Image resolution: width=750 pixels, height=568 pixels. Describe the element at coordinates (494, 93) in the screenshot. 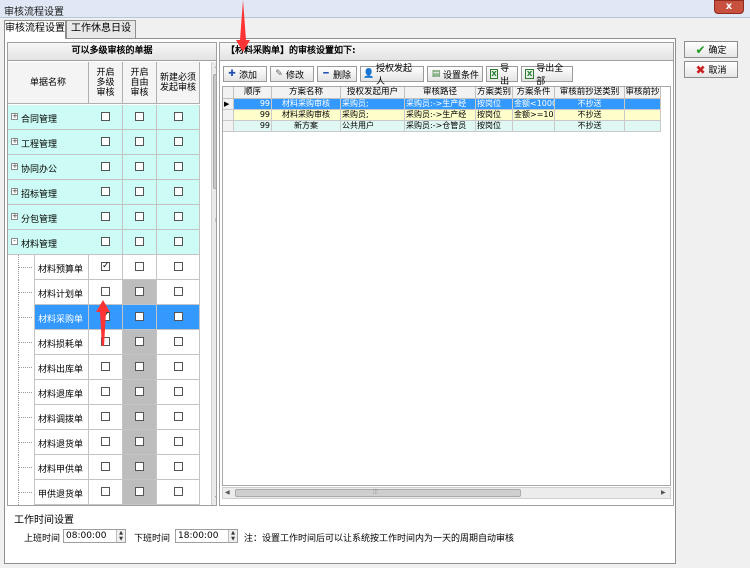

I see `grid-col-header: 方案类别` at that location.